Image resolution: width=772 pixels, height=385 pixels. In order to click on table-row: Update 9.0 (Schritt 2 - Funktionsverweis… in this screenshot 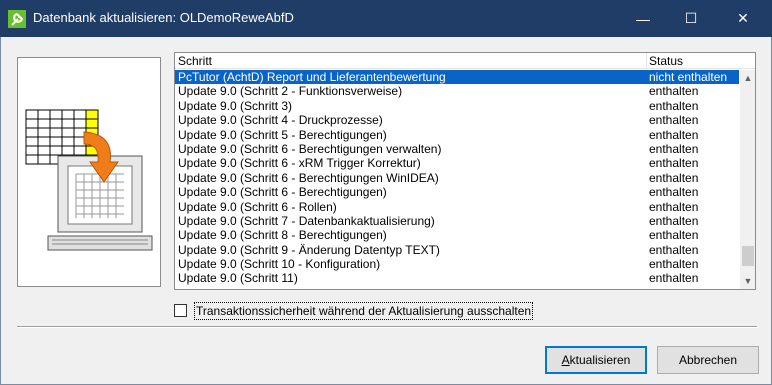, I will do `click(457, 91)`.